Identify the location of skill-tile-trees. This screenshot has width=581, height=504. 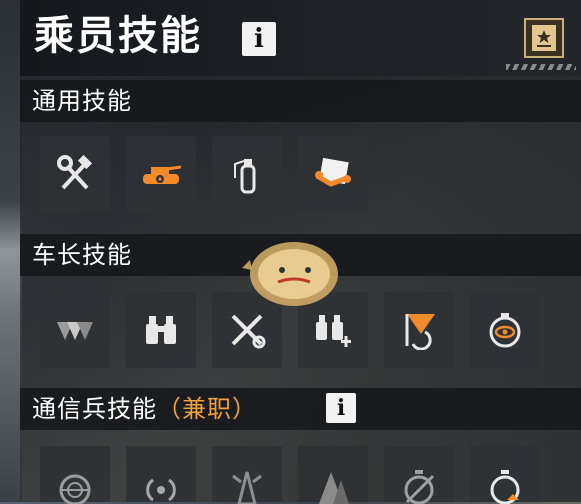
(333, 475).